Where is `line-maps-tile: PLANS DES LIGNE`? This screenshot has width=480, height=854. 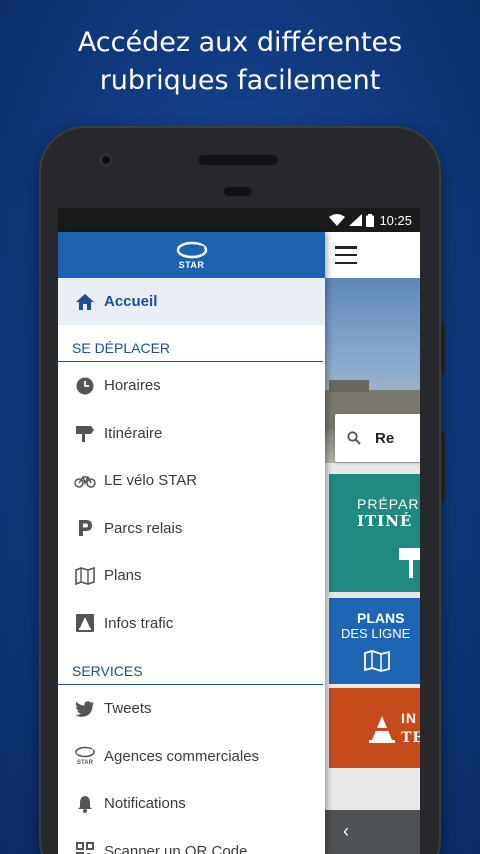
line-maps-tile: PLANS DES LIGNE is located at coordinates (374, 641).